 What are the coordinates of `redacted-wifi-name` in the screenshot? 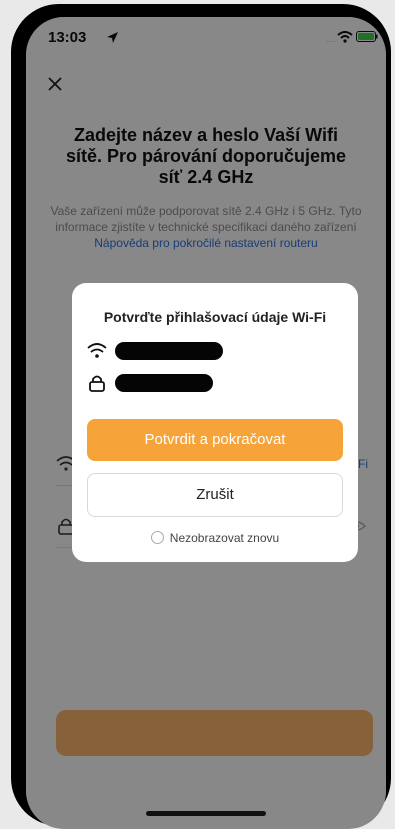 It's located at (169, 351).